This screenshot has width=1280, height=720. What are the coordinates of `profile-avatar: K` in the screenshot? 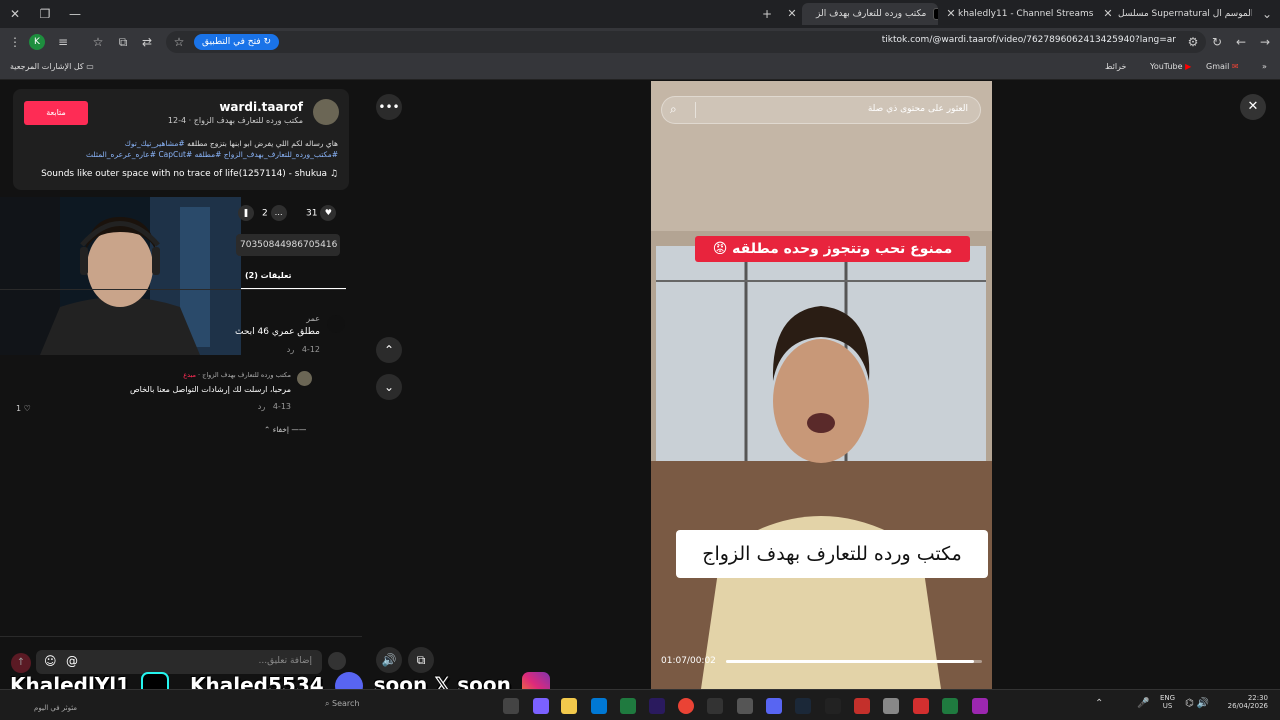 It's located at (37, 42).